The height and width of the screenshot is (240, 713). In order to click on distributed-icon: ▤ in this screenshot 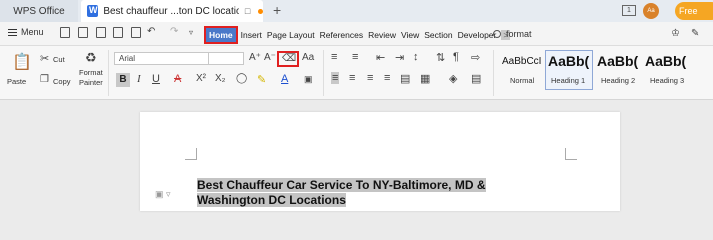, I will do `click(405, 78)`.